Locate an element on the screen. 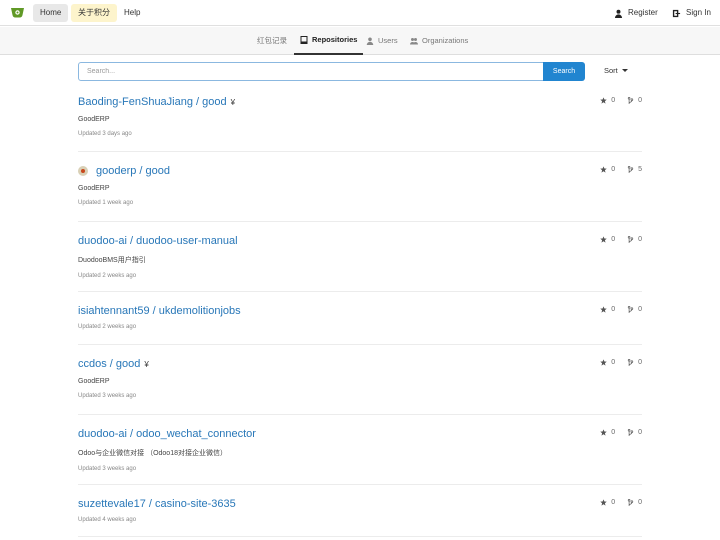 This screenshot has height=540, width=720. caret-down-icon is located at coordinates (624, 70).